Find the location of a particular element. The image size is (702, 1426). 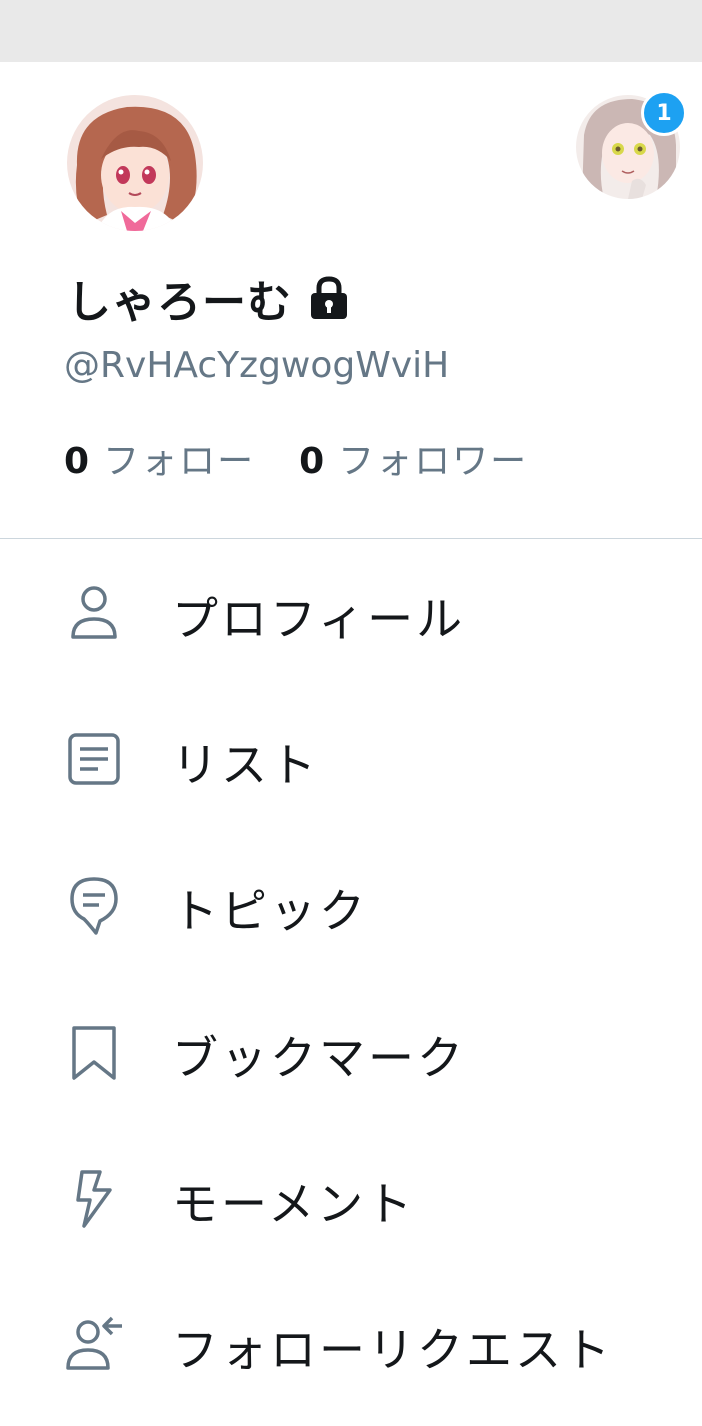

topic-bubble-icon is located at coordinates (94, 906).